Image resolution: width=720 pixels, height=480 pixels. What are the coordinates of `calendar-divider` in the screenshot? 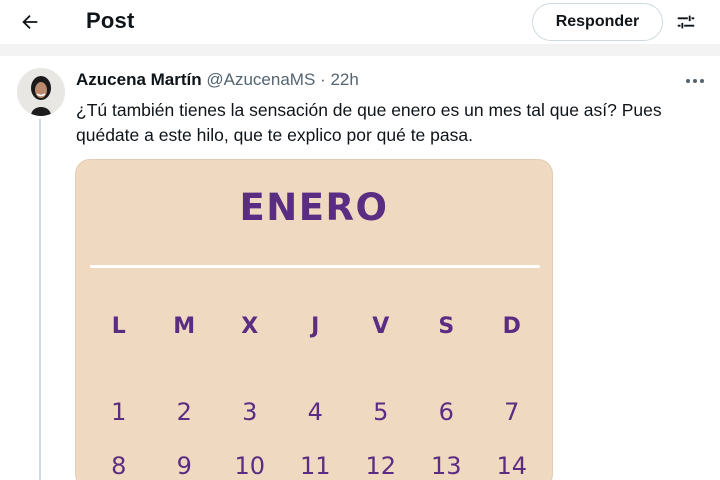 It's located at (315, 266).